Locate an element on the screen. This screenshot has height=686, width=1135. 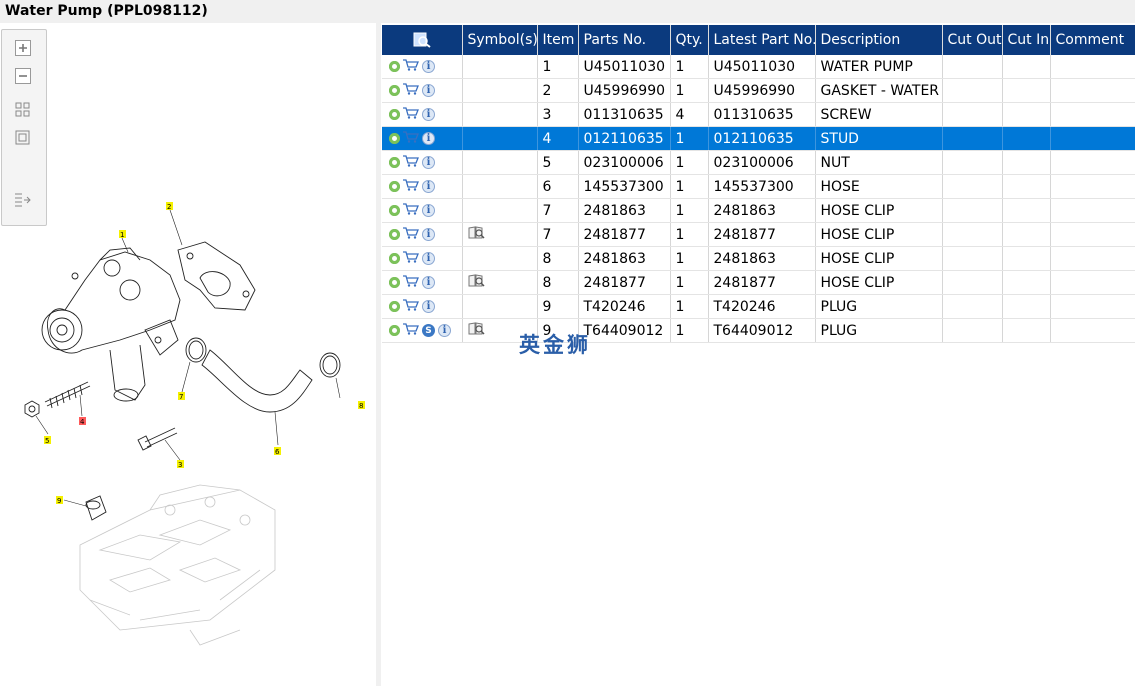
column-header-description: Description is located at coordinates (879, 40).